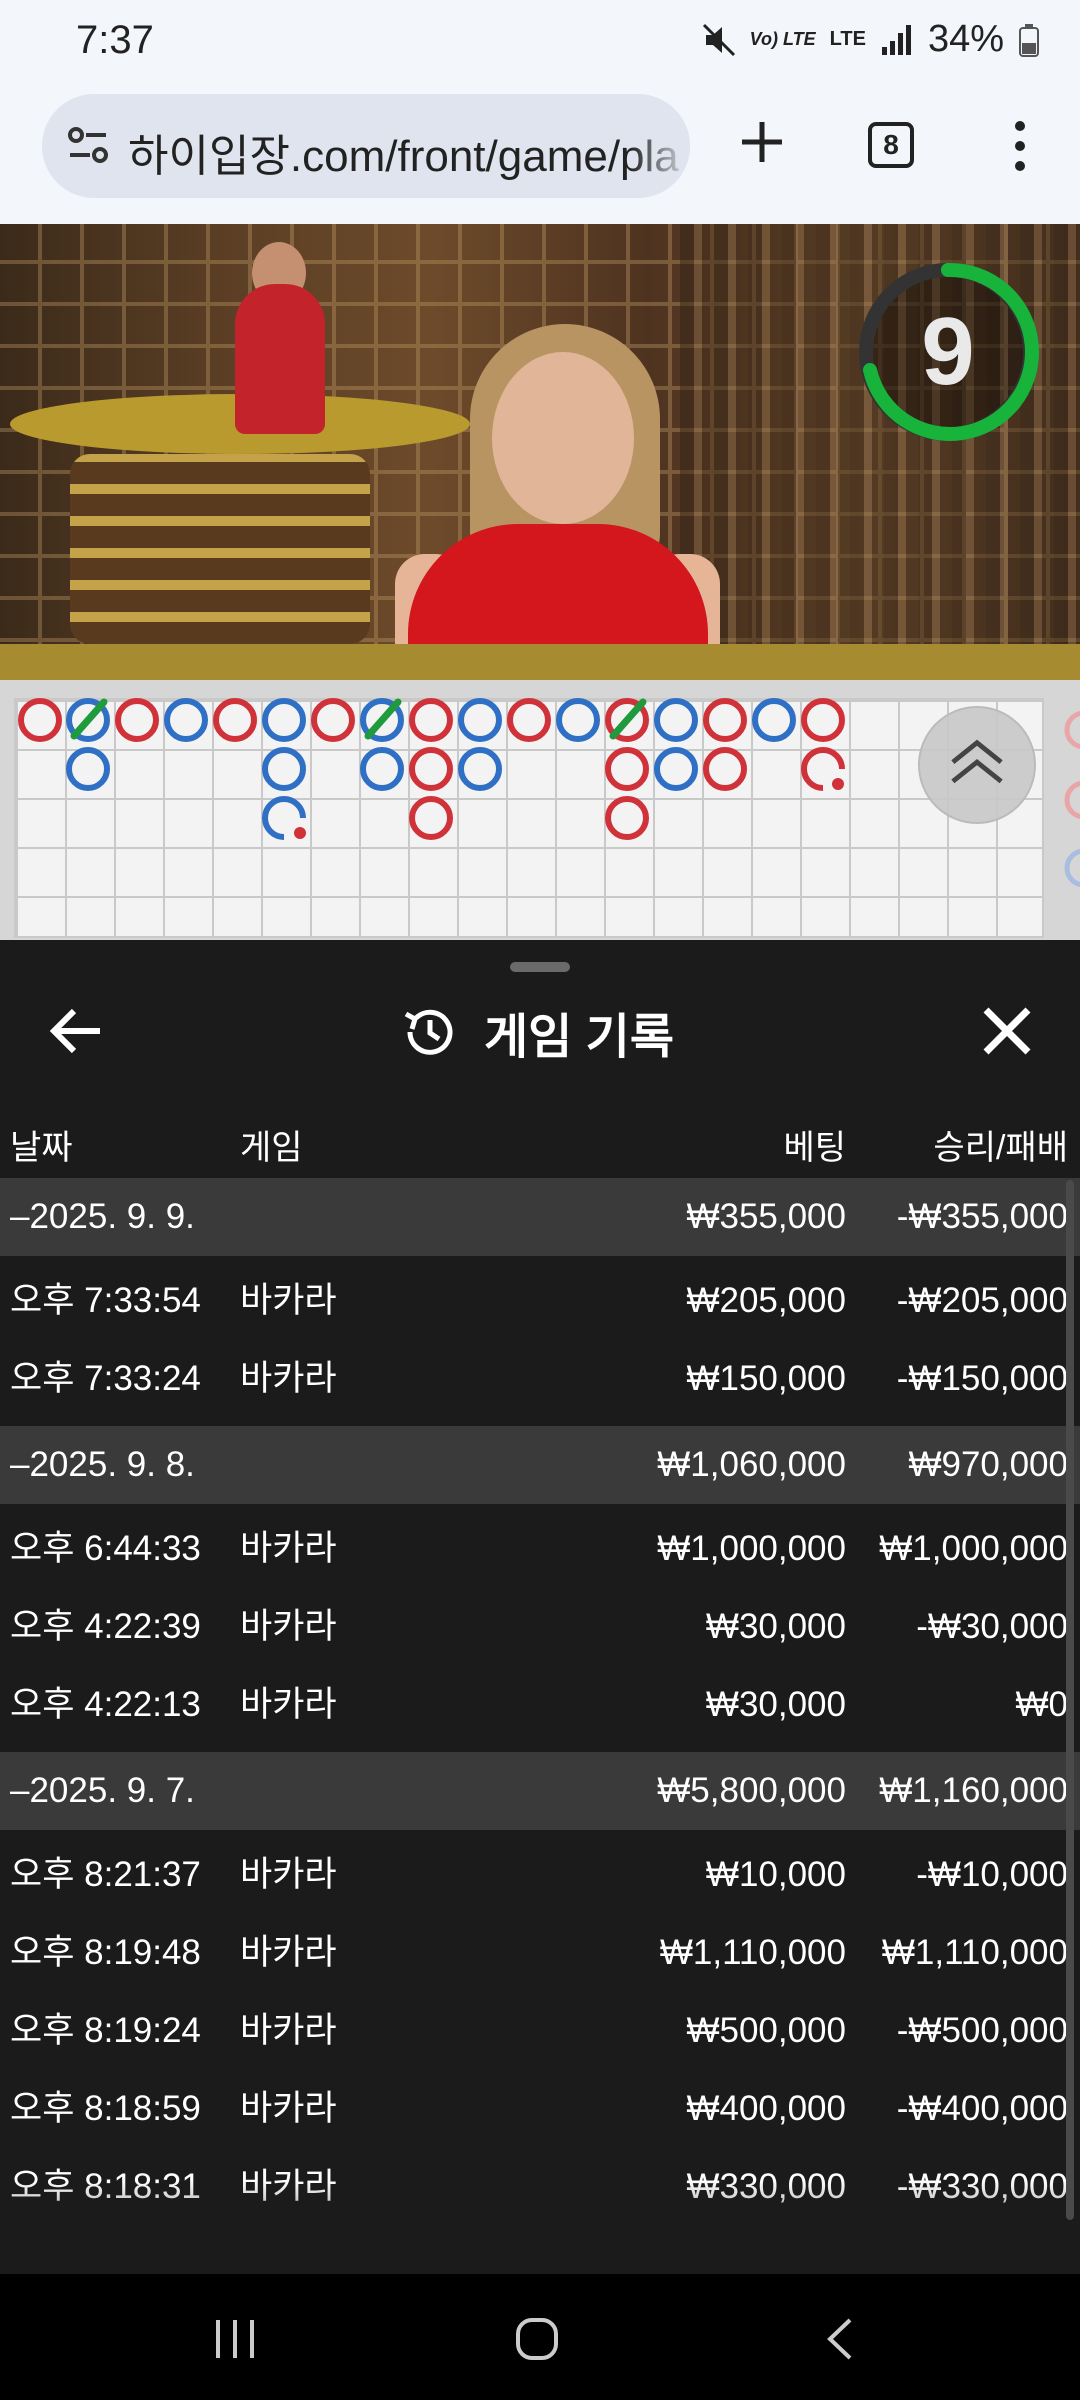 The height and width of the screenshot is (2400, 1080). I want to click on sheet-title: 게임 기록, so click(536, 1032).